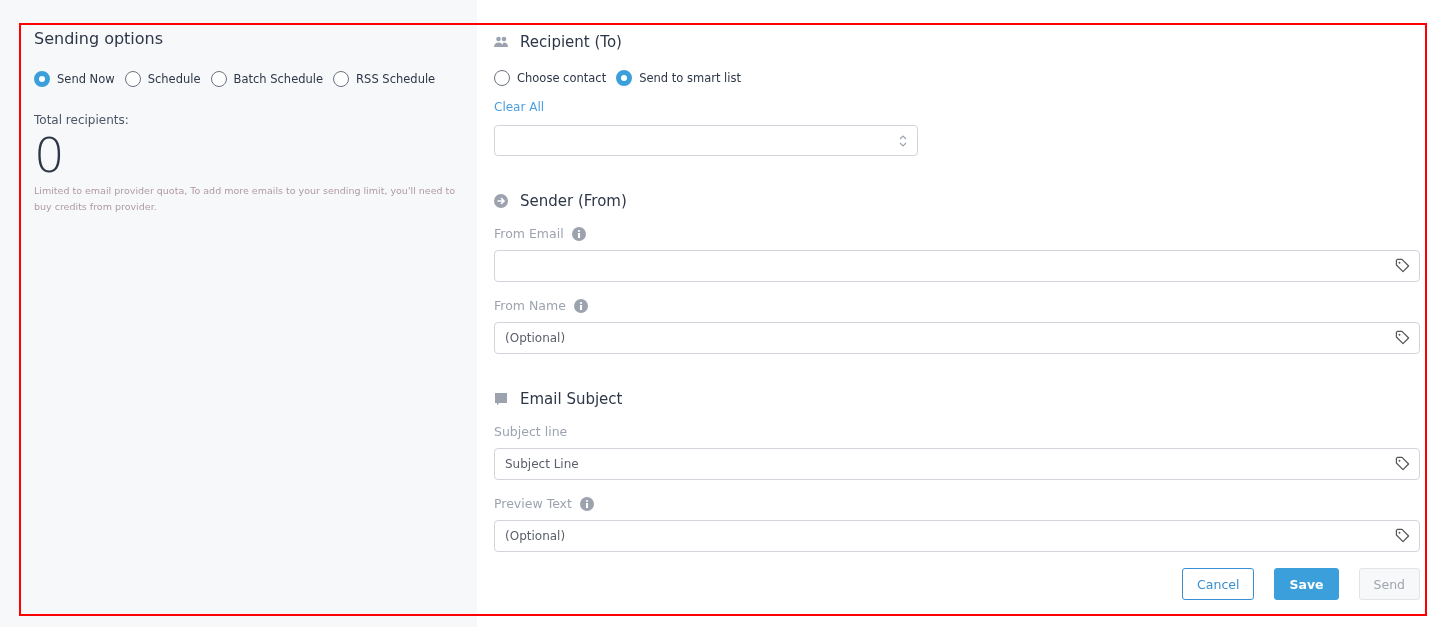 Image resolution: width=1437 pixels, height=627 pixels. What do you see at coordinates (678, 78) in the screenshot?
I see `radio-option: Send to smart list` at bounding box center [678, 78].